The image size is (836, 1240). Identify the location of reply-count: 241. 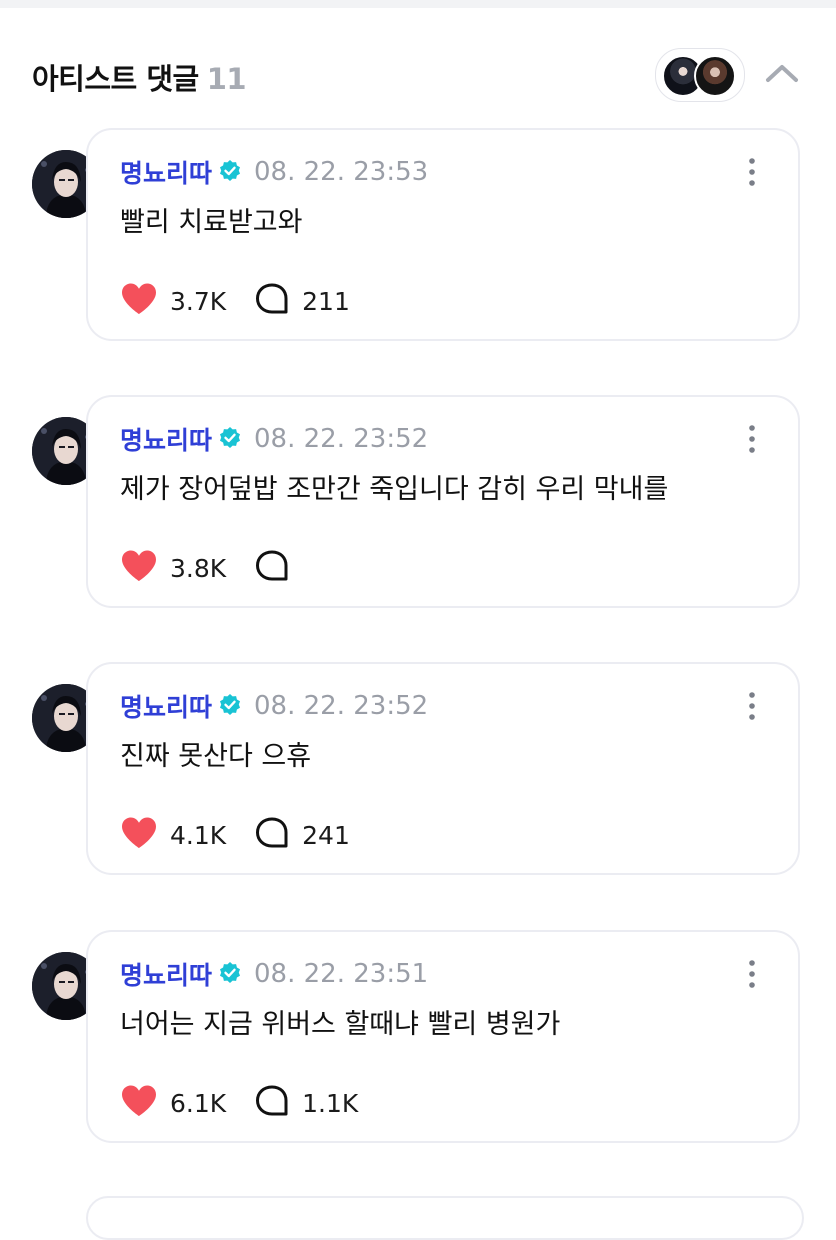
(326, 835).